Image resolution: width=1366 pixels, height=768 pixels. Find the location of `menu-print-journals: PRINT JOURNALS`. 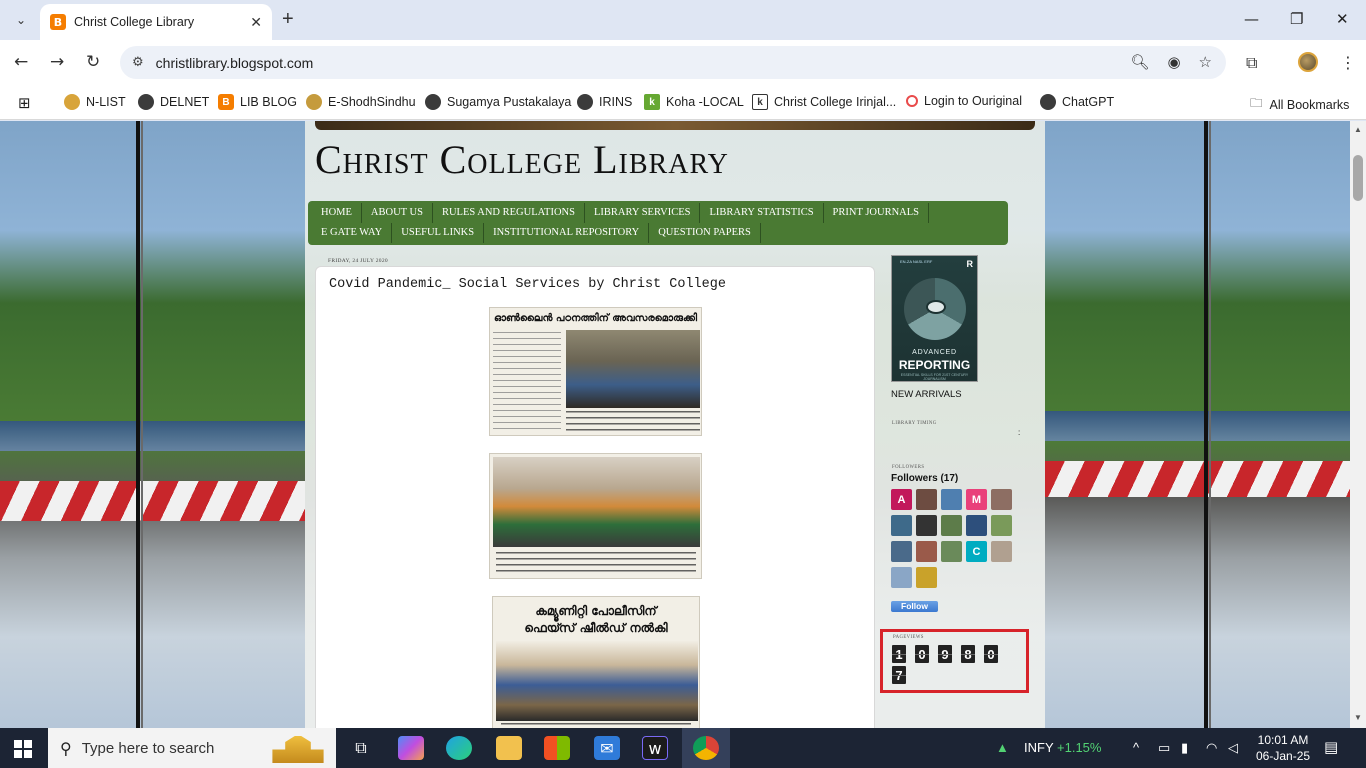

menu-print-journals: PRINT JOURNALS is located at coordinates (876, 213).